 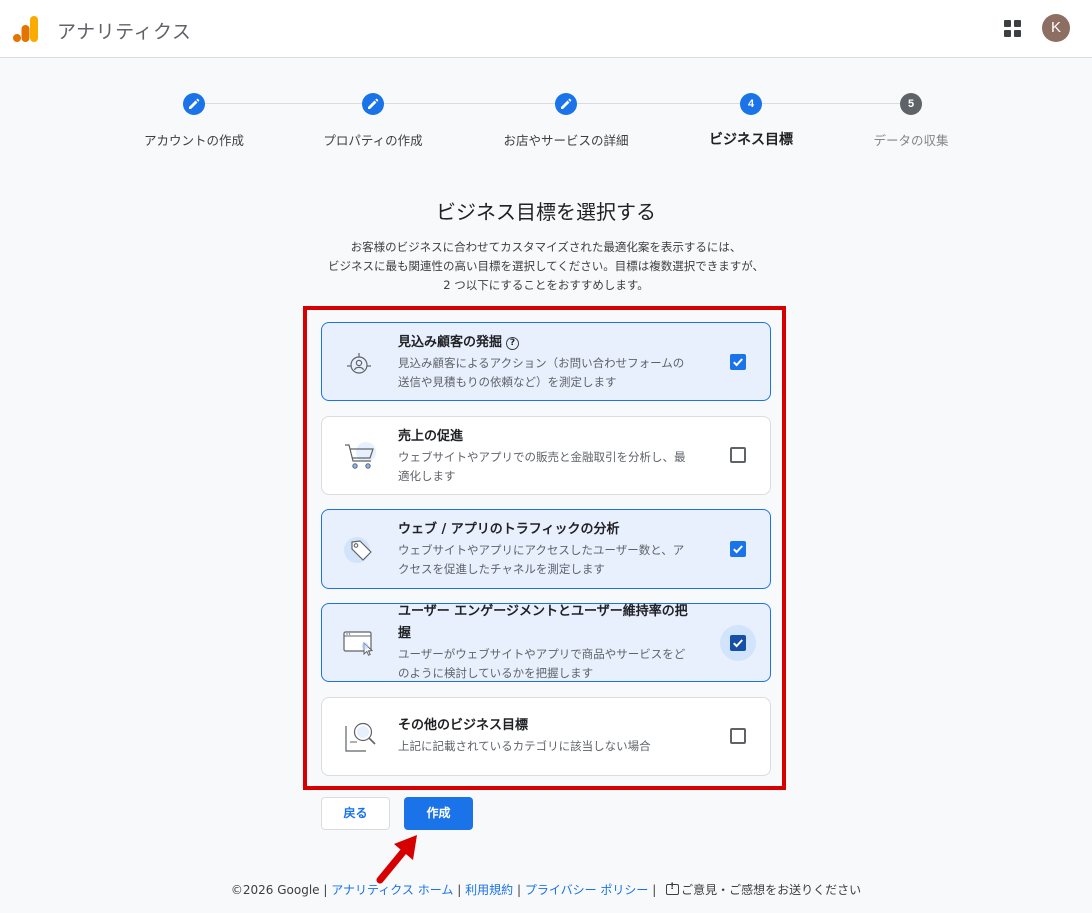 I want to click on feedback-link: ご意見・ご感想をお送りください, so click(x=771, y=890).